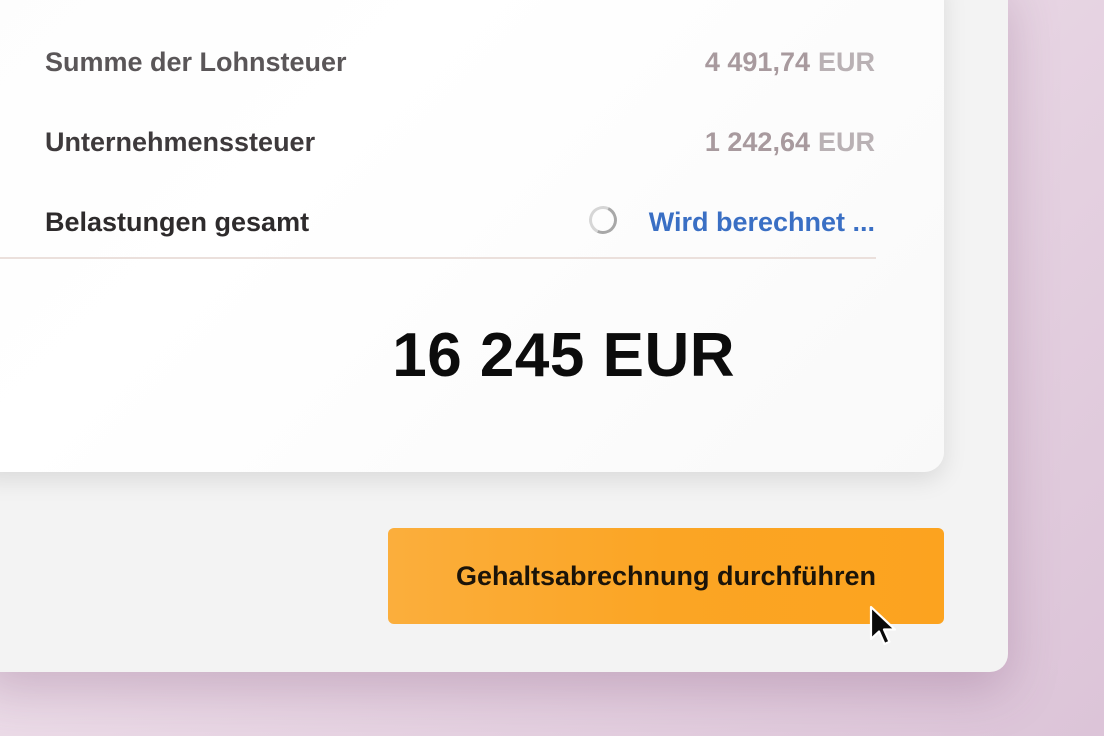  I want to click on amount-value: 1 242,64, so click(757, 142).